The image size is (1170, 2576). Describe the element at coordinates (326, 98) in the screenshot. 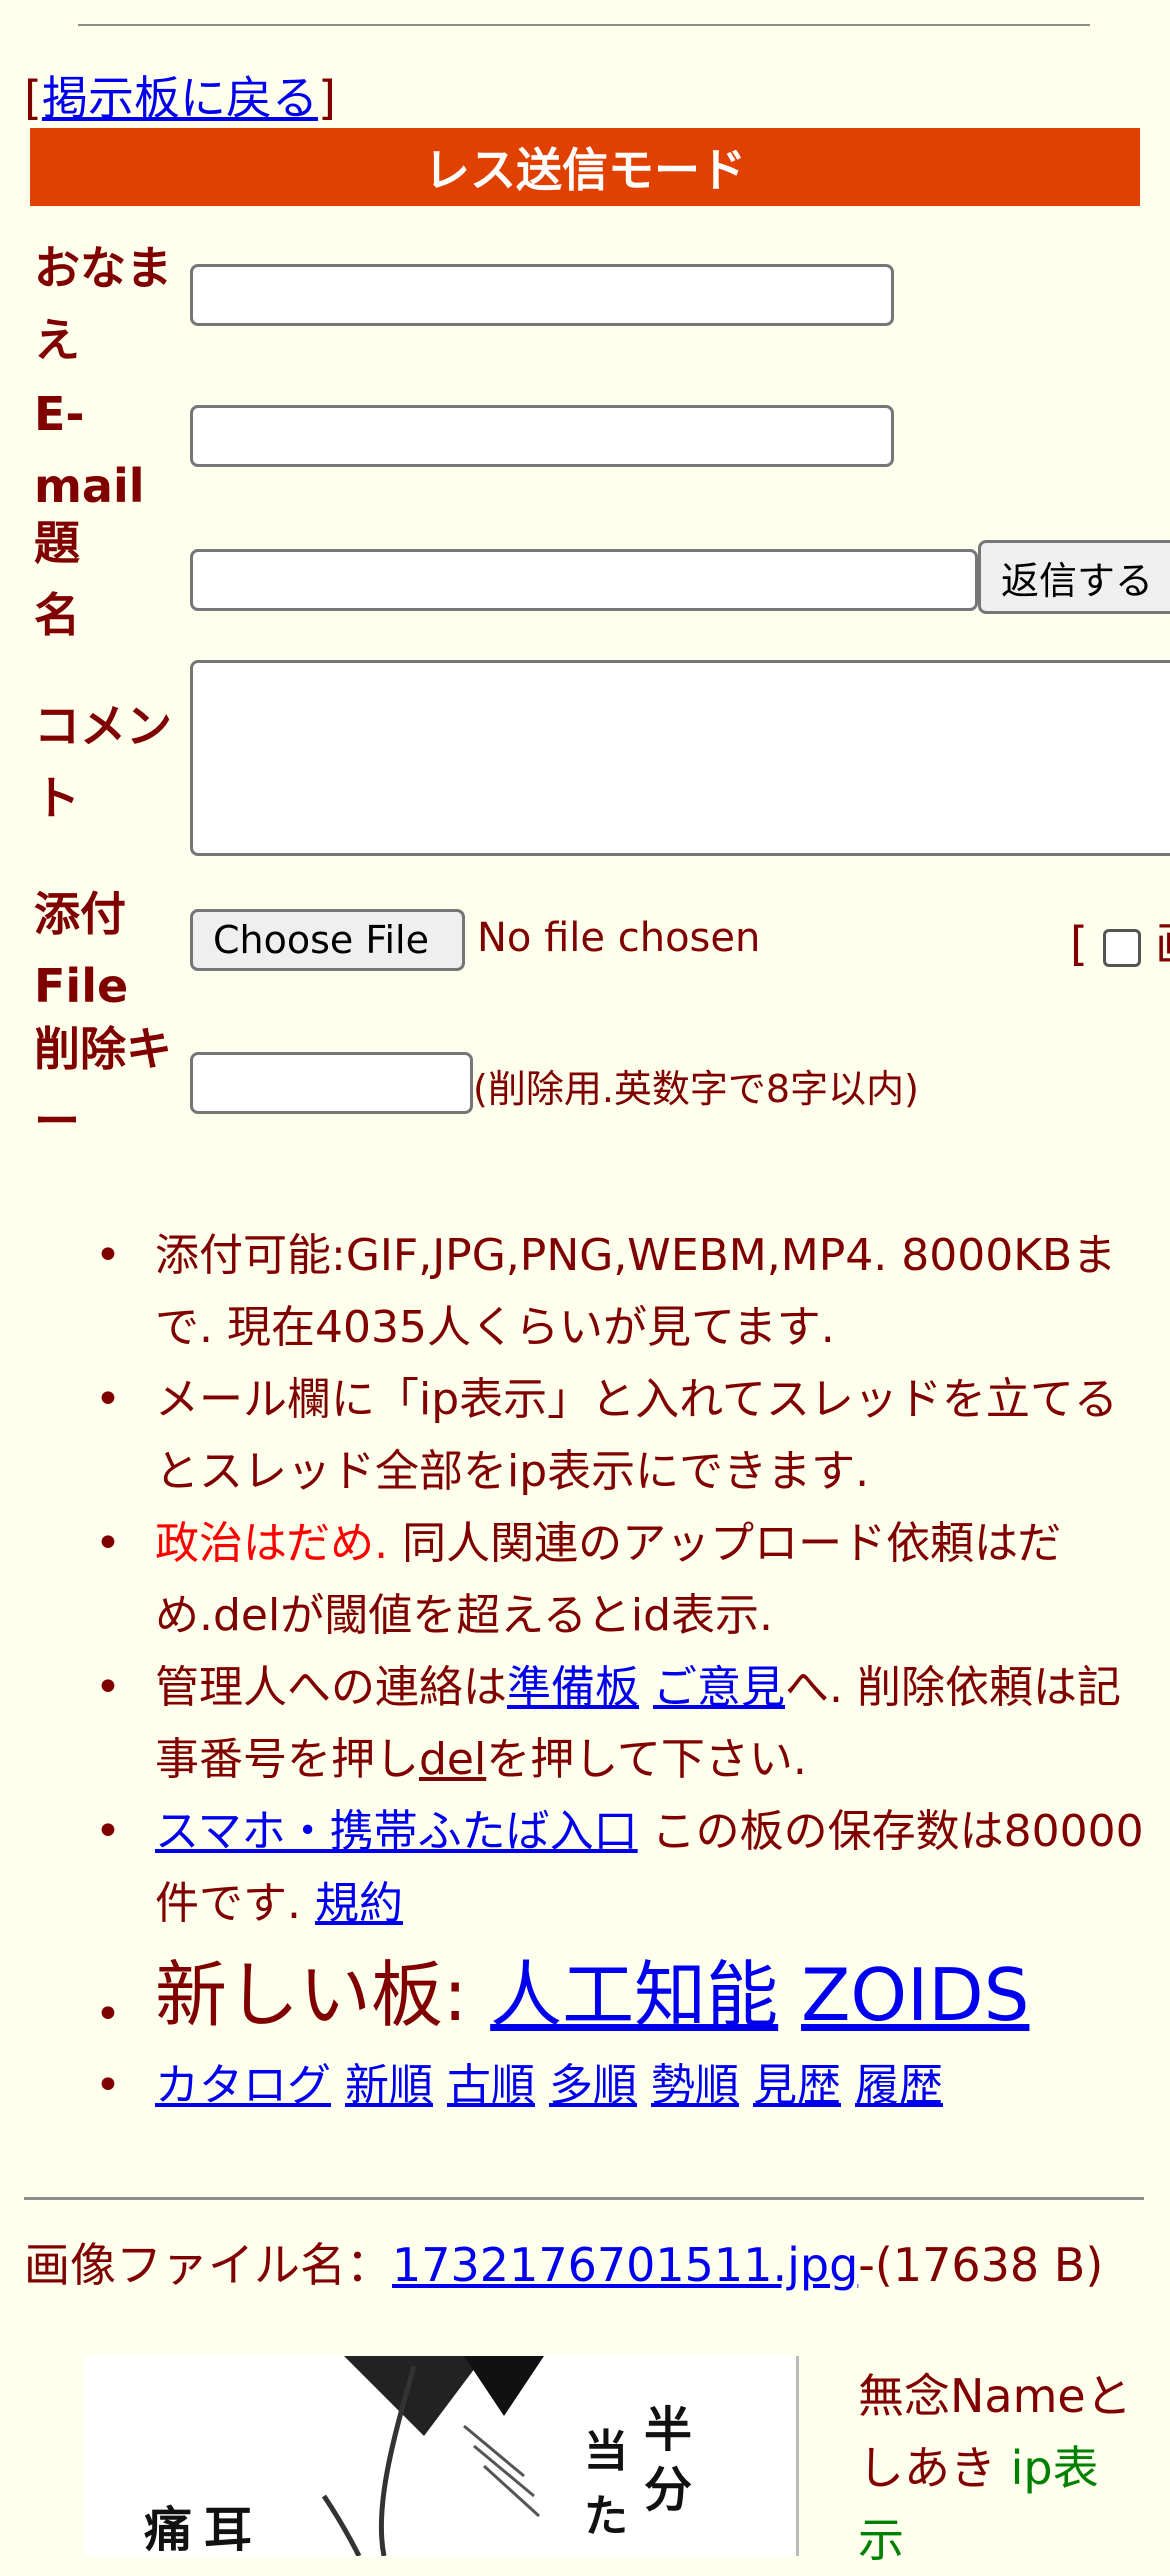

I see `close-bracket: ]` at that location.